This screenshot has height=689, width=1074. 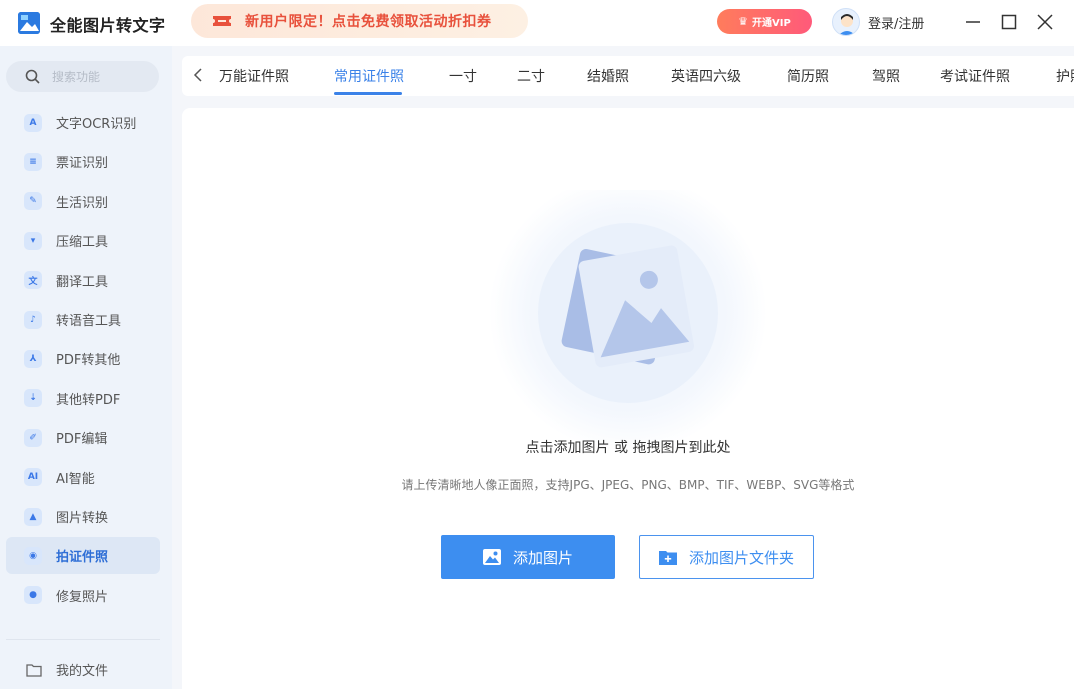 What do you see at coordinates (531, 76) in the screenshot?
I see `tab: 二寸` at bounding box center [531, 76].